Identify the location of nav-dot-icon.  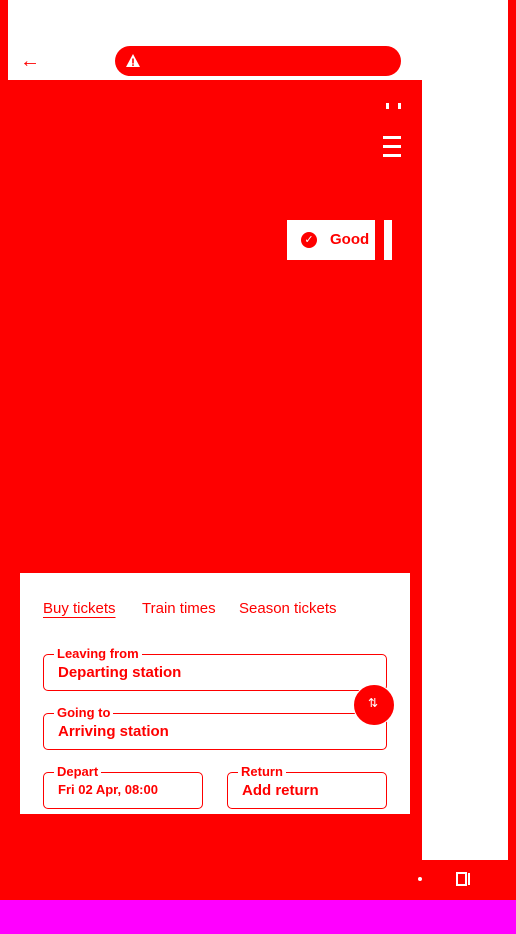
(420, 879).